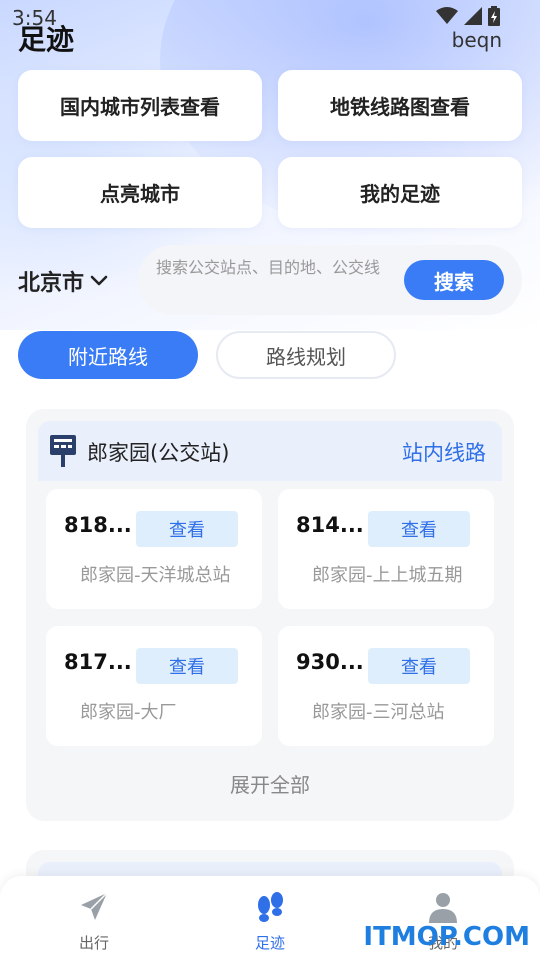 This screenshot has width=540, height=960. I want to click on status-carrier: beqn, so click(476, 40).